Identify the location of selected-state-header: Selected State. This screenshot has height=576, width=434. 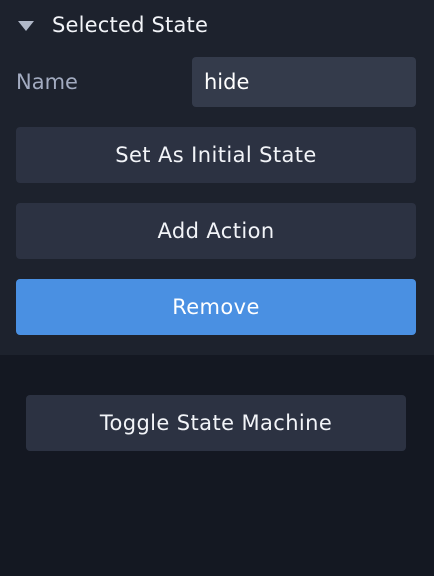
(113, 25).